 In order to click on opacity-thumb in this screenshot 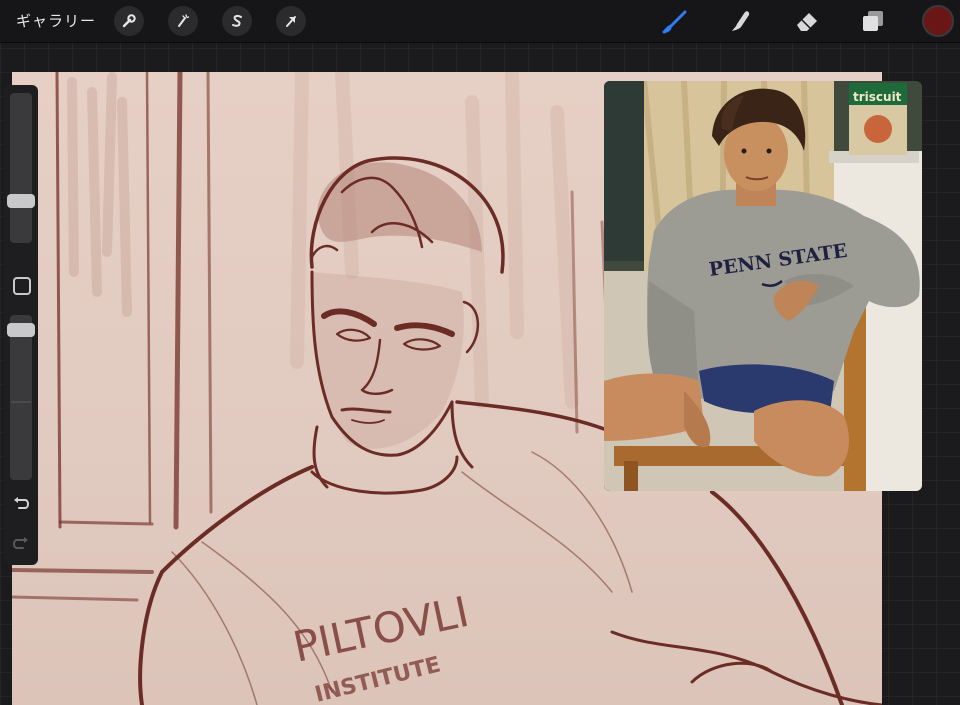, I will do `click(21, 329)`.